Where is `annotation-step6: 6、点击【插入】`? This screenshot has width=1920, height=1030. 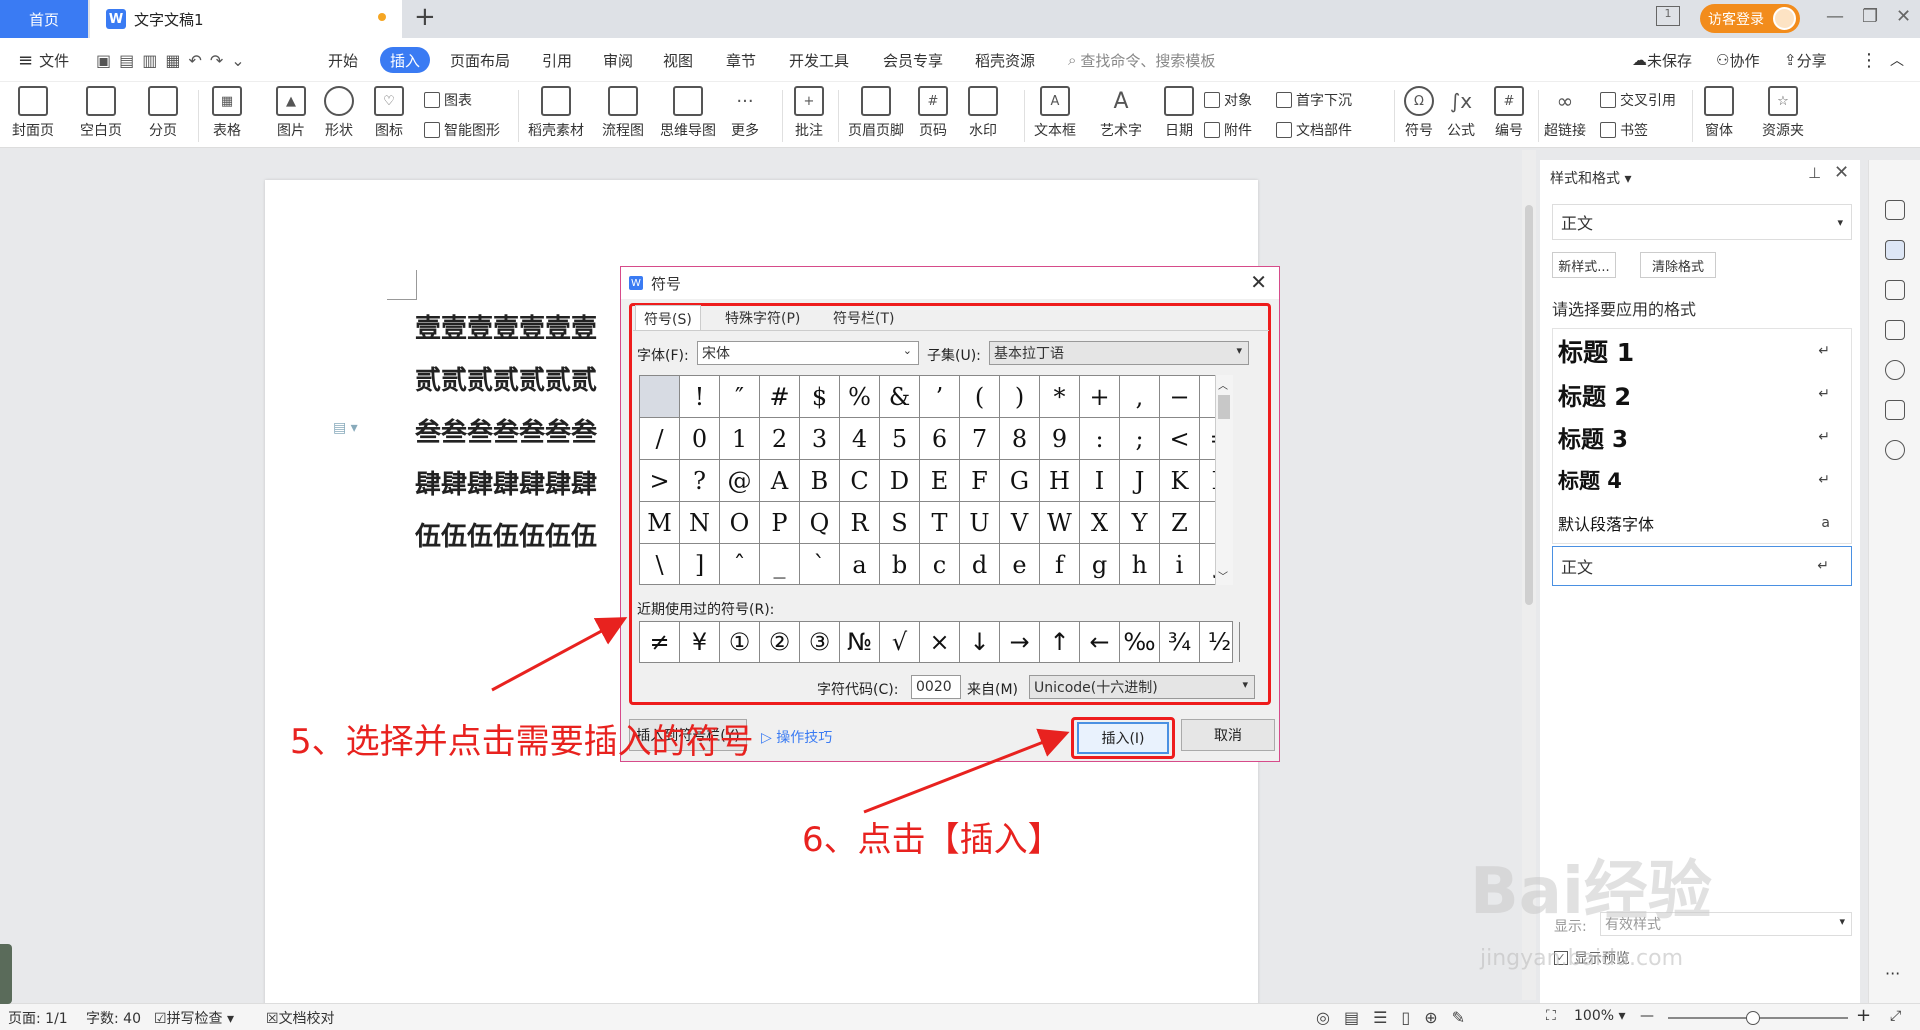
annotation-step6: 6、点击【插入】 is located at coordinates (932, 840).